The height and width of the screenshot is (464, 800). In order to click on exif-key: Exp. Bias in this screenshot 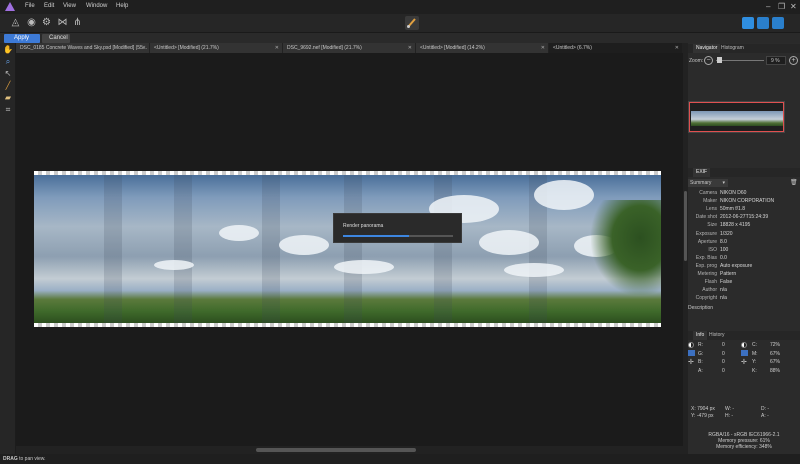, I will do `click(706, 257)`.